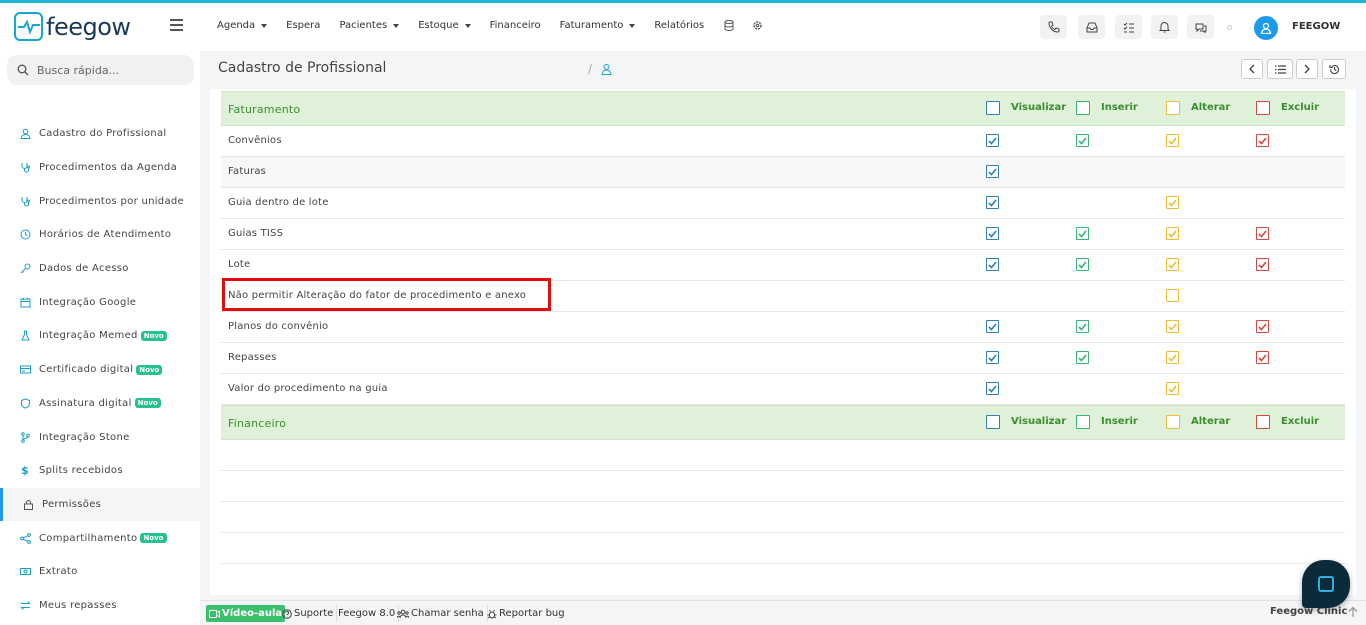 The image size is (1366, 625). Describe the element at coordinates (100, 606) in the screenshot. I see `sidebar-item-repasses: Meus repasses` at that location.